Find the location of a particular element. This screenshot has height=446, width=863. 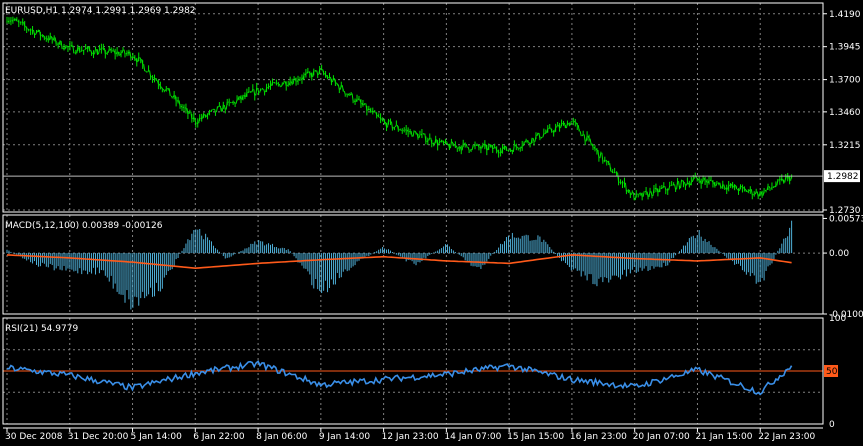

rsi-level-label: 50 is located at coordinates (832, 372).